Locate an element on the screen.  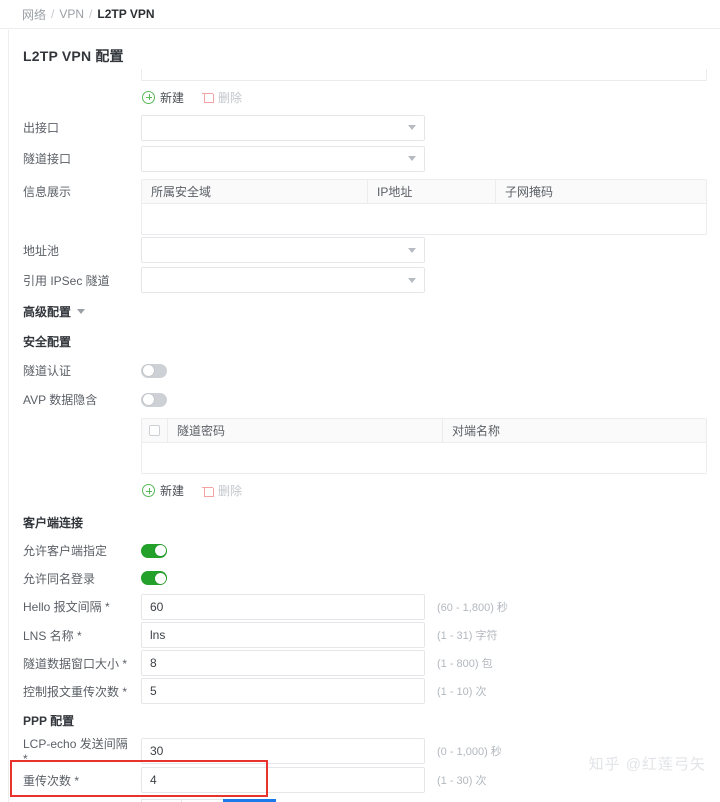
ctrl-retransmit-value: 5 is located at coordinates (153, 691).